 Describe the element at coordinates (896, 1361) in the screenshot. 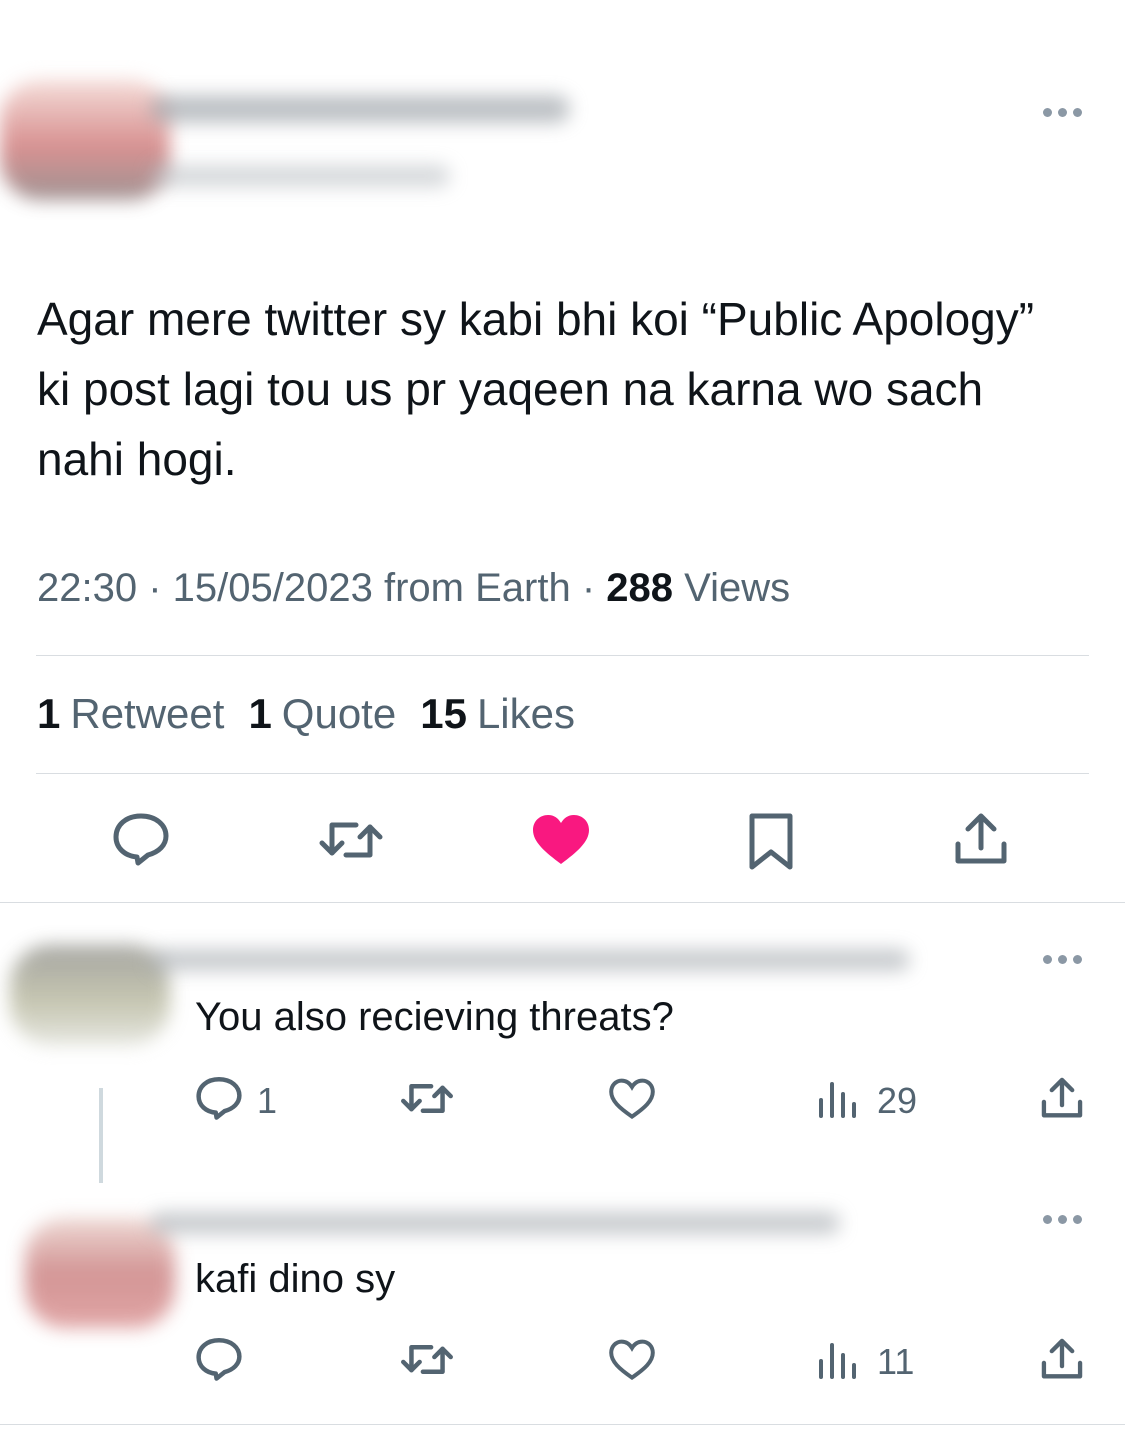

I see `views-count: 11` at that location.